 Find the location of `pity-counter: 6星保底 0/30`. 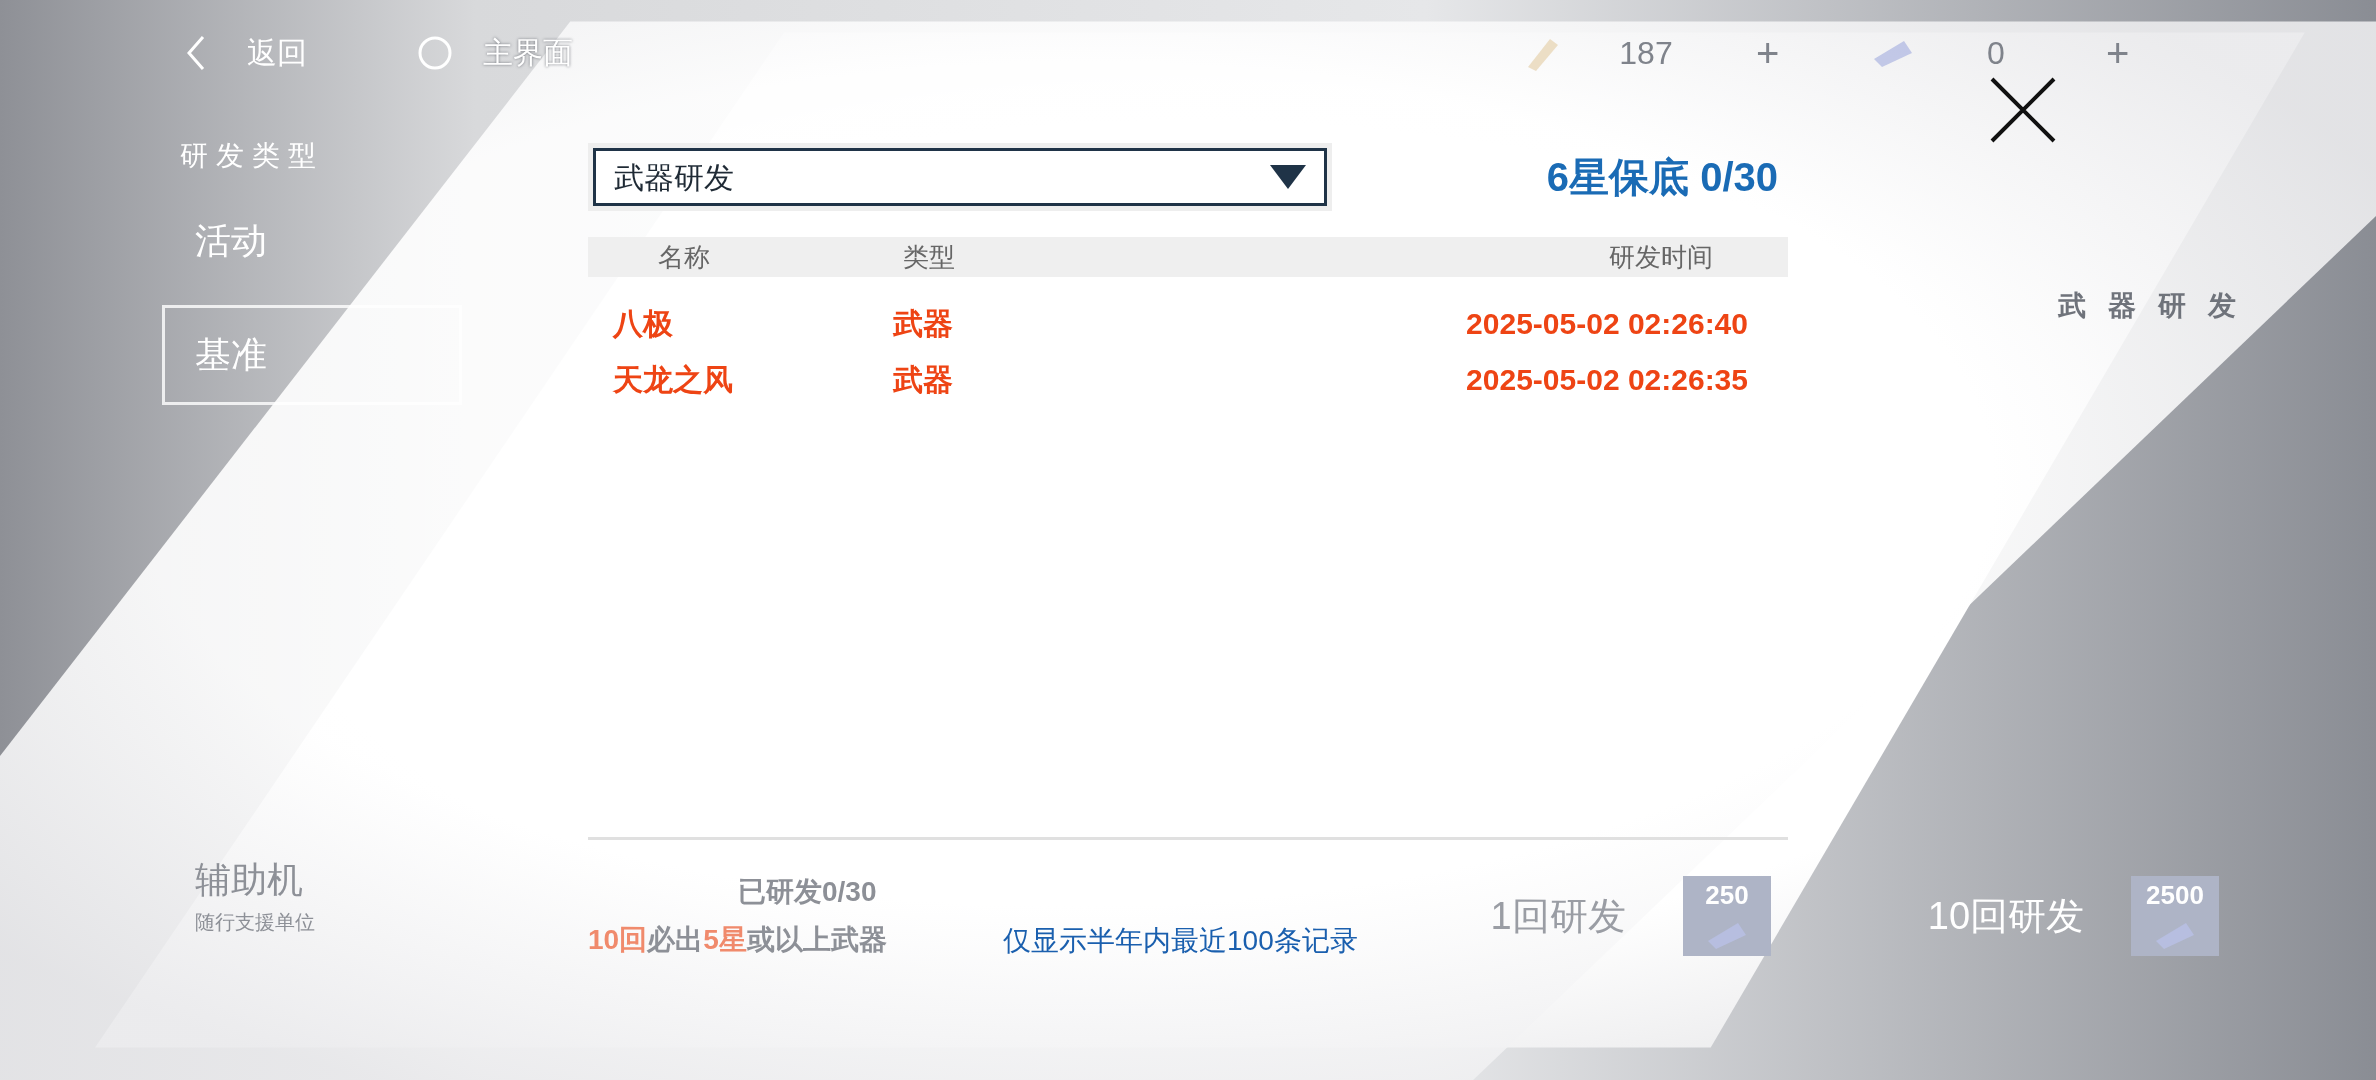

pity-counter: 6星保底 0/30 is located at coordinates (1662, 177).